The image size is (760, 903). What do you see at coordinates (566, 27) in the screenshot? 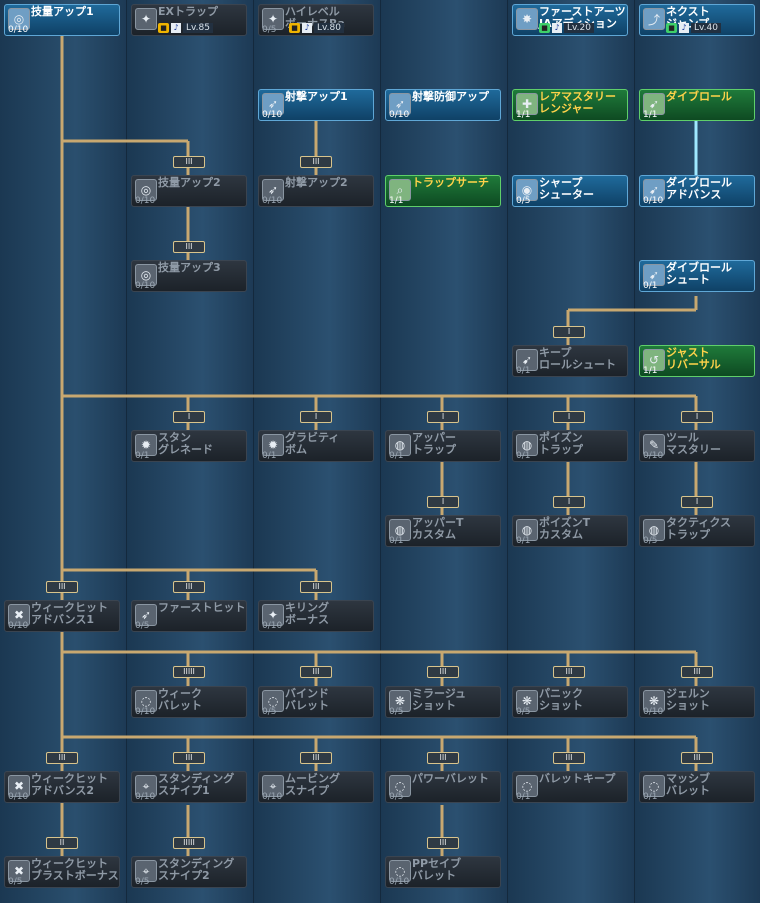
I see `requirement: ■ ♪ Lv.20` at bounding box center [566, 27].